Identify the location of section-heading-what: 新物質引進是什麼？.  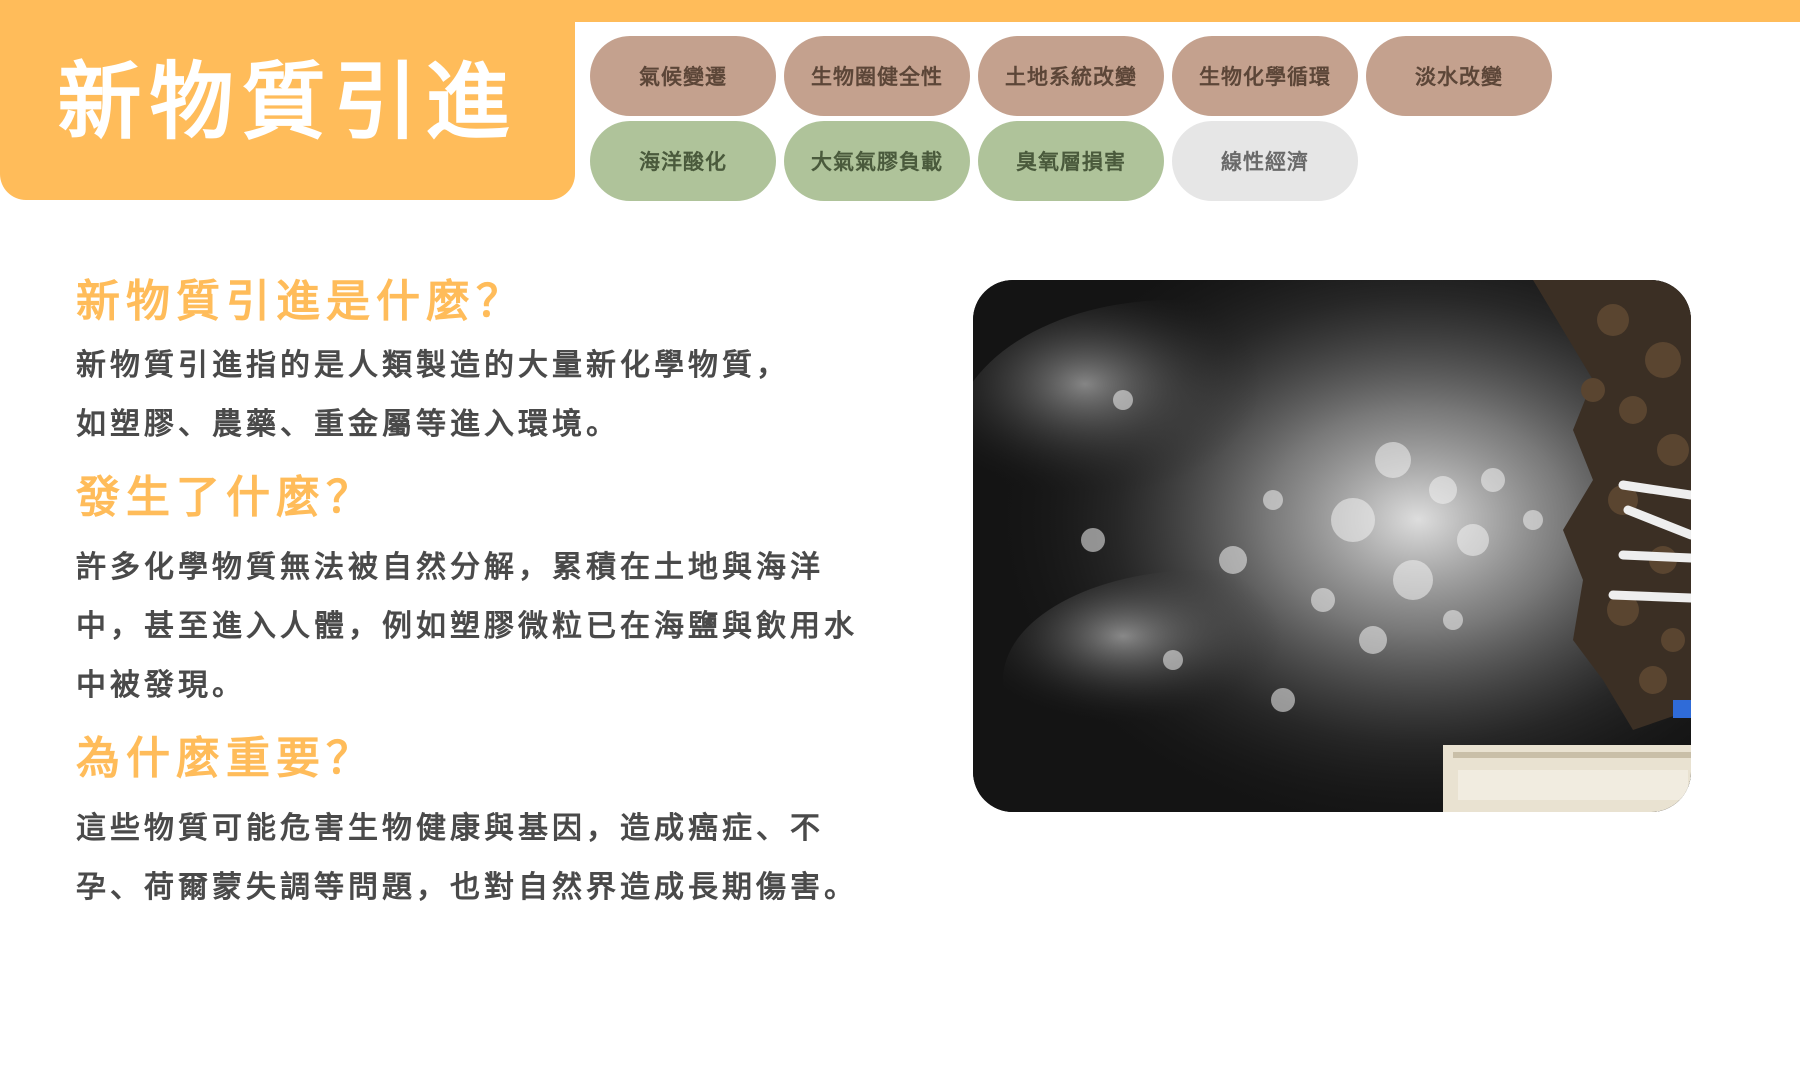
(301, 301).